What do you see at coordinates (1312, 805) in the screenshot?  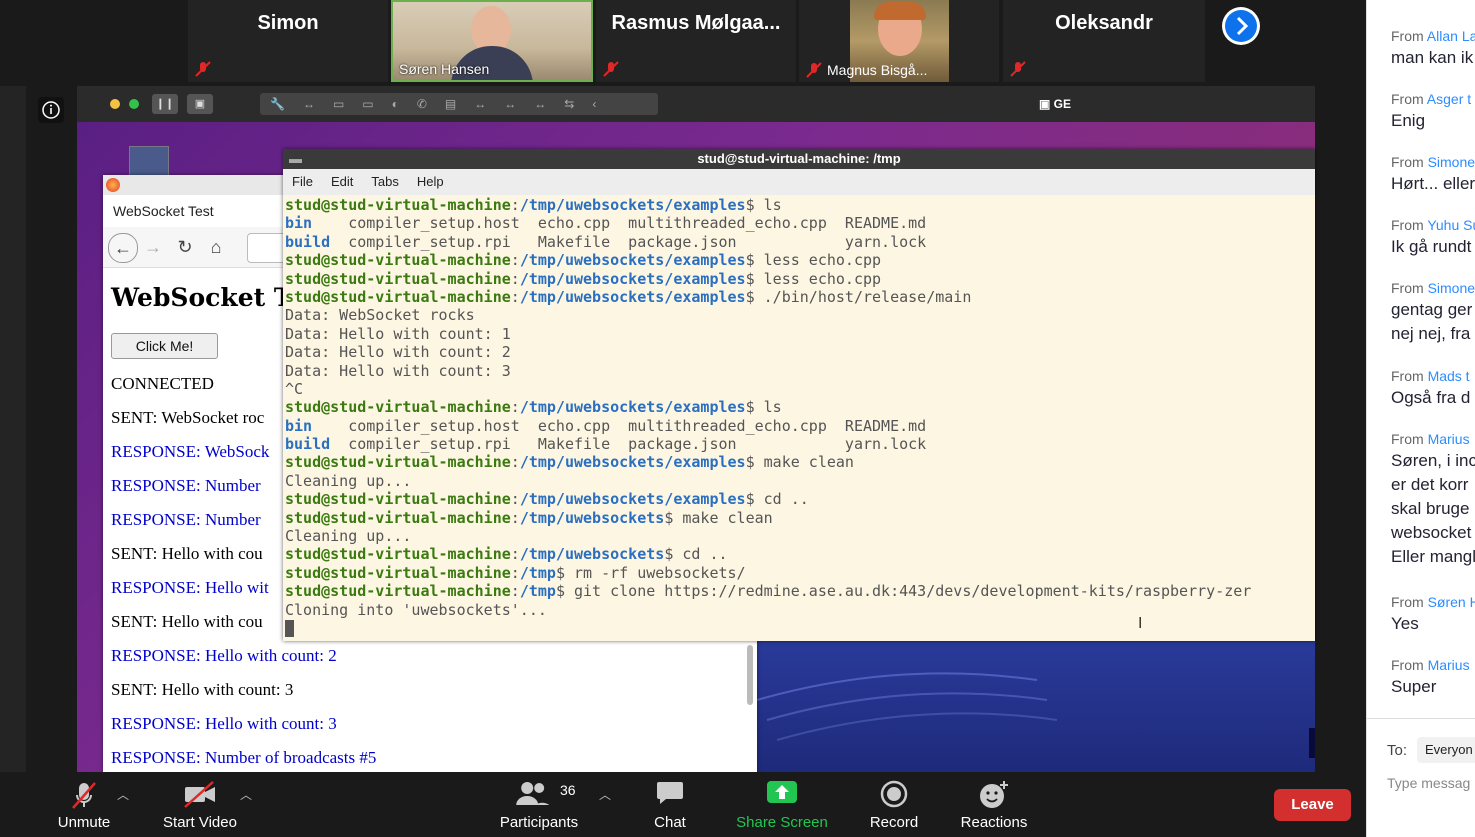 I see `leave-button: Leave` at bounding box center [1312, 805].